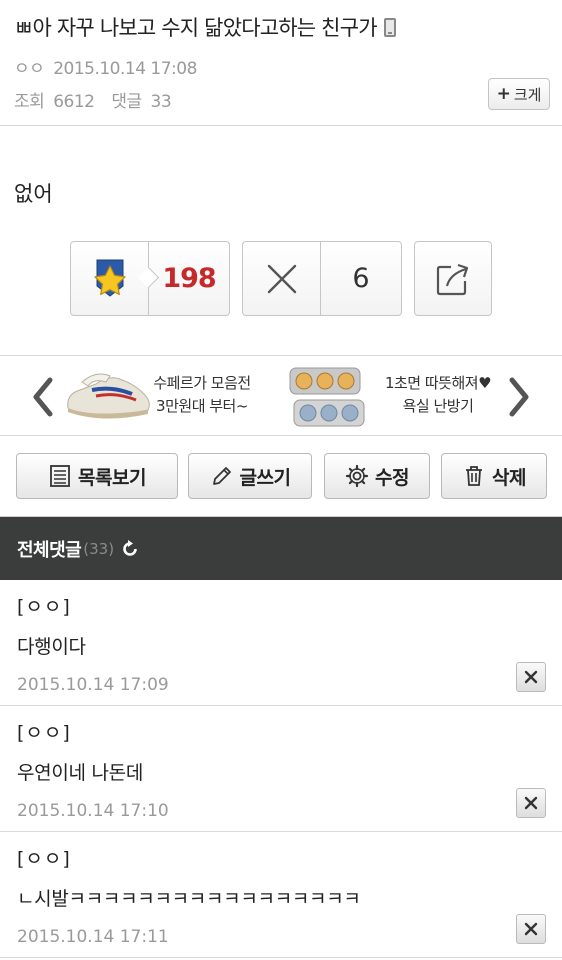 The height and width of the screenshot is (960, 562). Describe the element at coordinates (438, 383) in the screenshot. I see `ad-right-line1: 1초면 따뜻해져♥` at that location.